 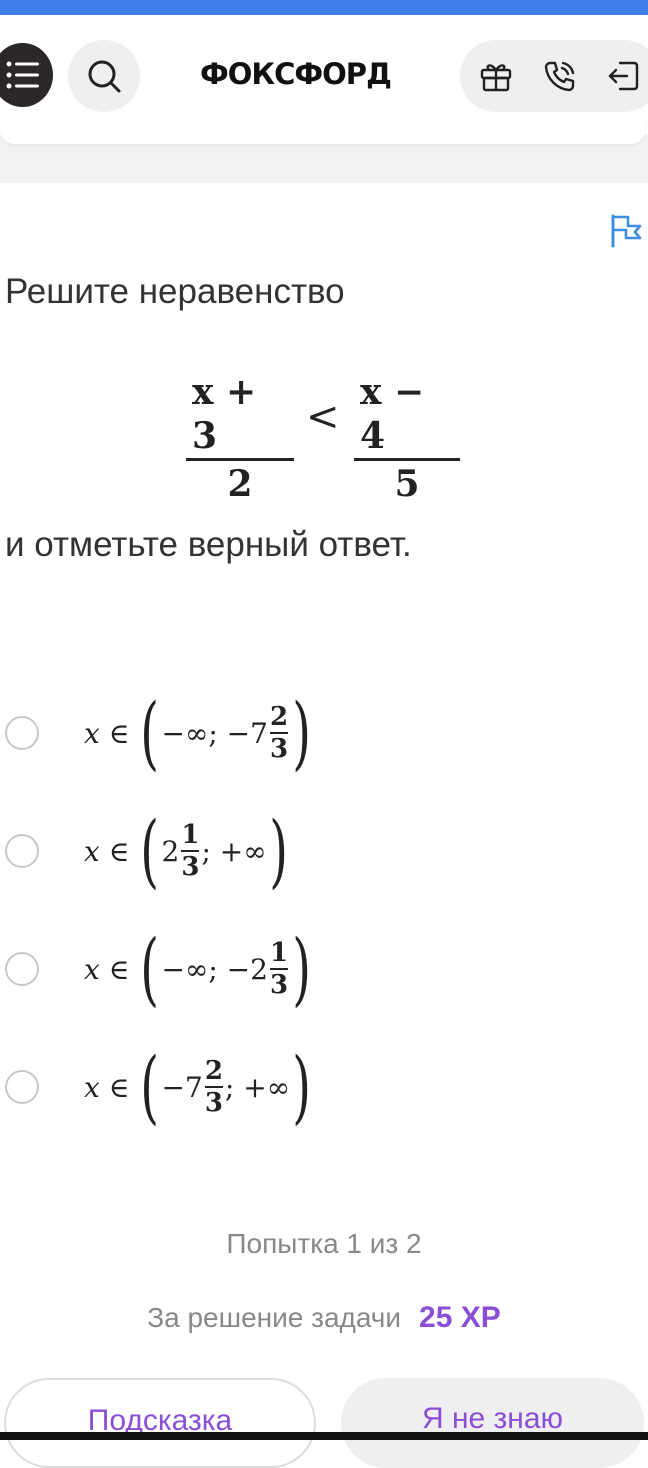 I want to click on attempt-counter: Попытка 1 из 2, so click(x=324, y=1243).